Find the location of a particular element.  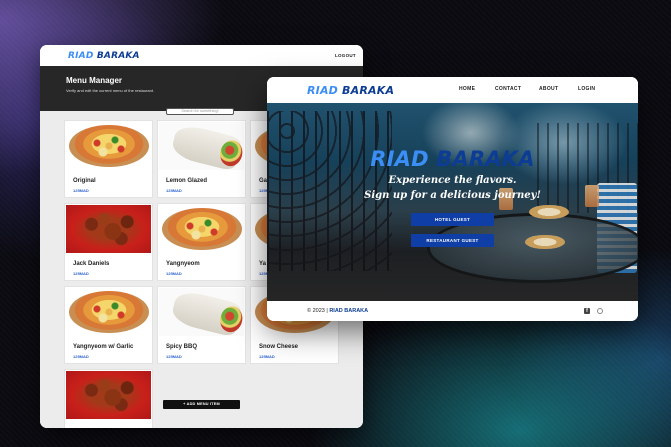

navbar: RIAD BARAKA HOME CONTACT ABOUT LOGIN is located at coordinates (452, 90).